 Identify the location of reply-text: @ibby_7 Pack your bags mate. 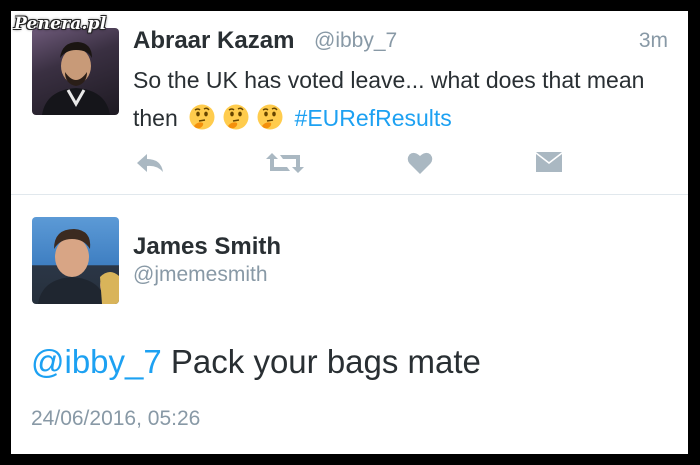
(256, 362).